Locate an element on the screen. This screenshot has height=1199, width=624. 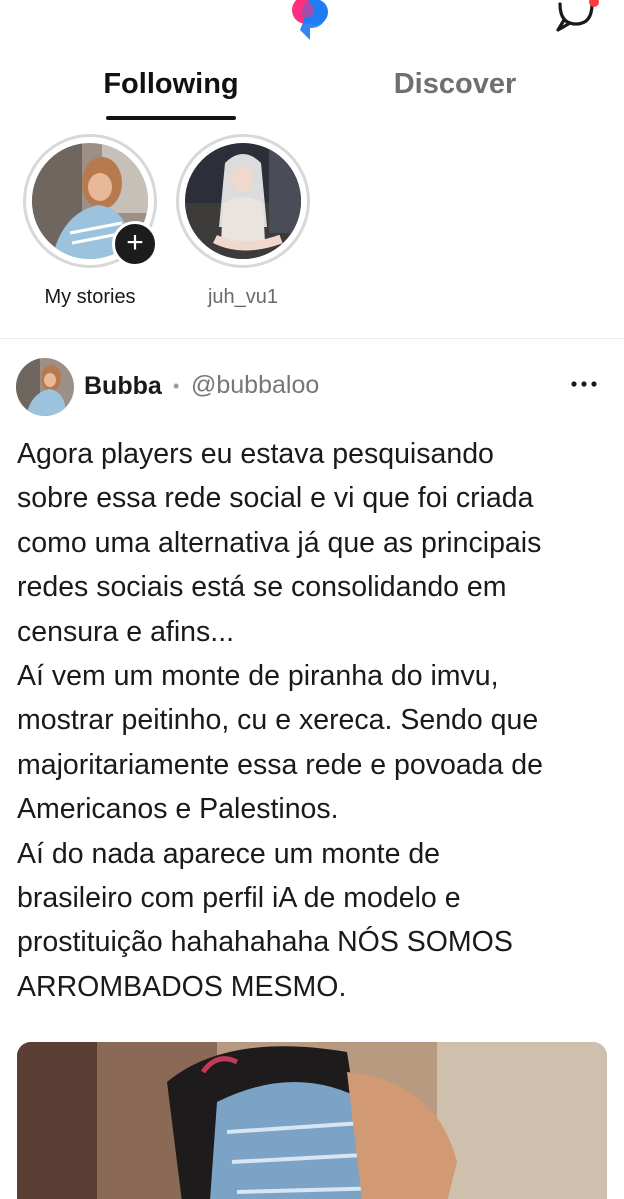
story-label: juh_vu1 is located at coordinates (243, 297).